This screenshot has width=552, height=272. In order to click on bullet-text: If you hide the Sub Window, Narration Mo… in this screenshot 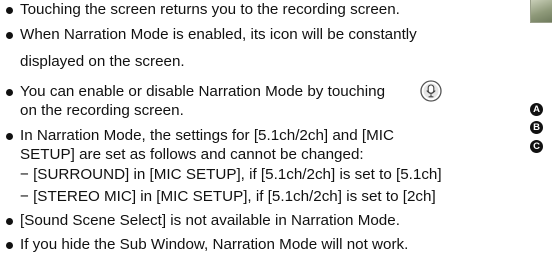, I will do `click(214, 244)`.